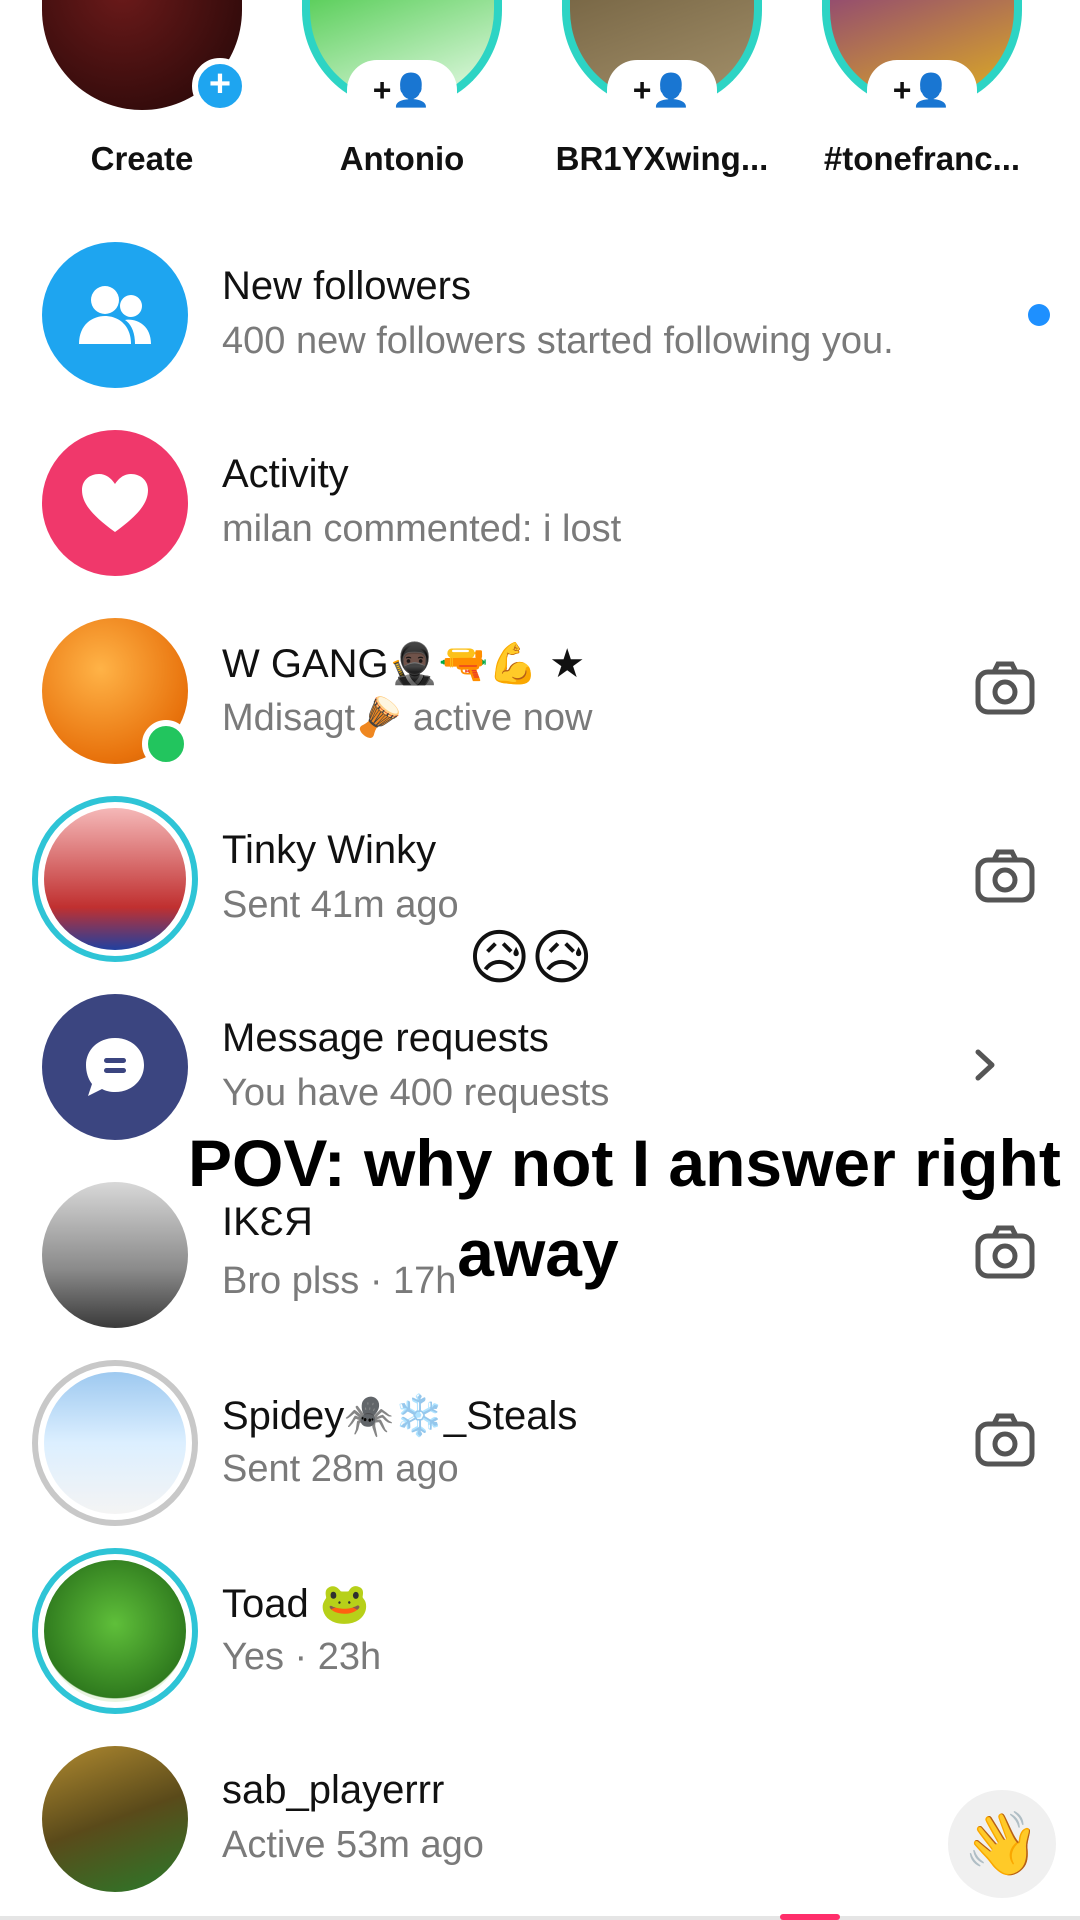 The width and height of the screenshot is (1080, 1920). I want to click on story-label: Create, so click(142, 158).